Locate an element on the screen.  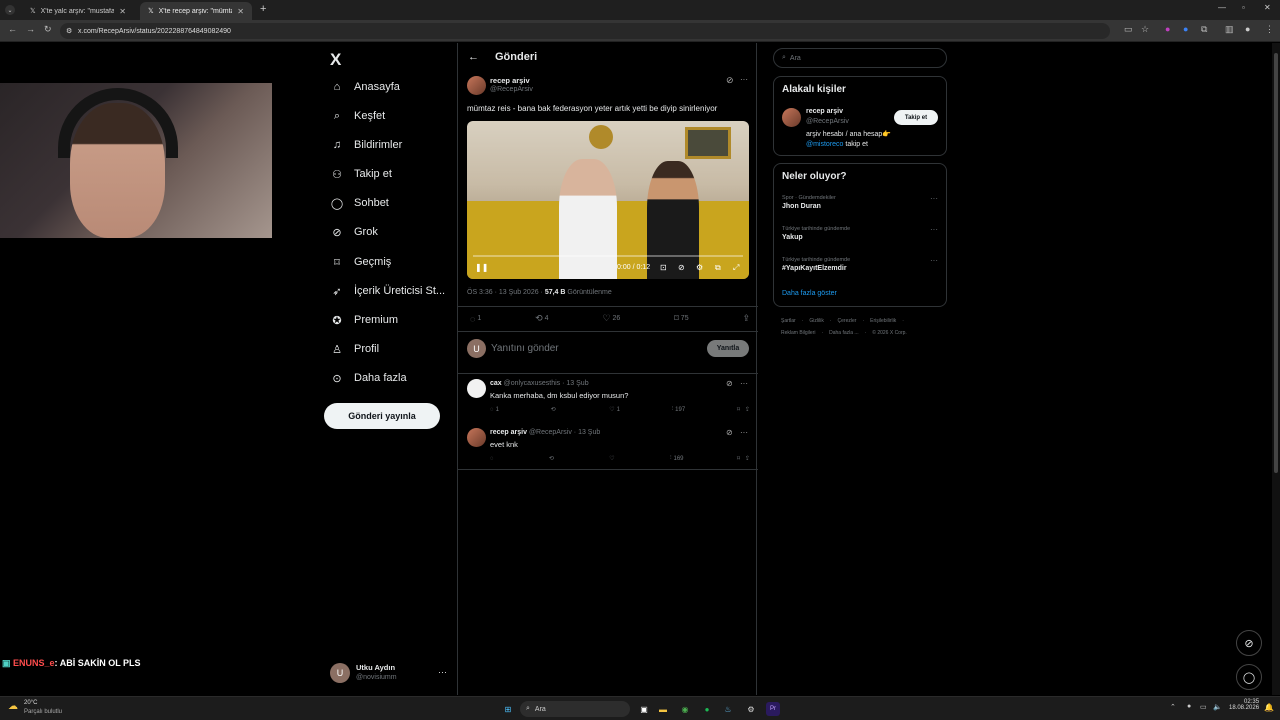
trend-item: Spor · Gündemdekiler Jhon Duran is located at coordinates (809, 202).